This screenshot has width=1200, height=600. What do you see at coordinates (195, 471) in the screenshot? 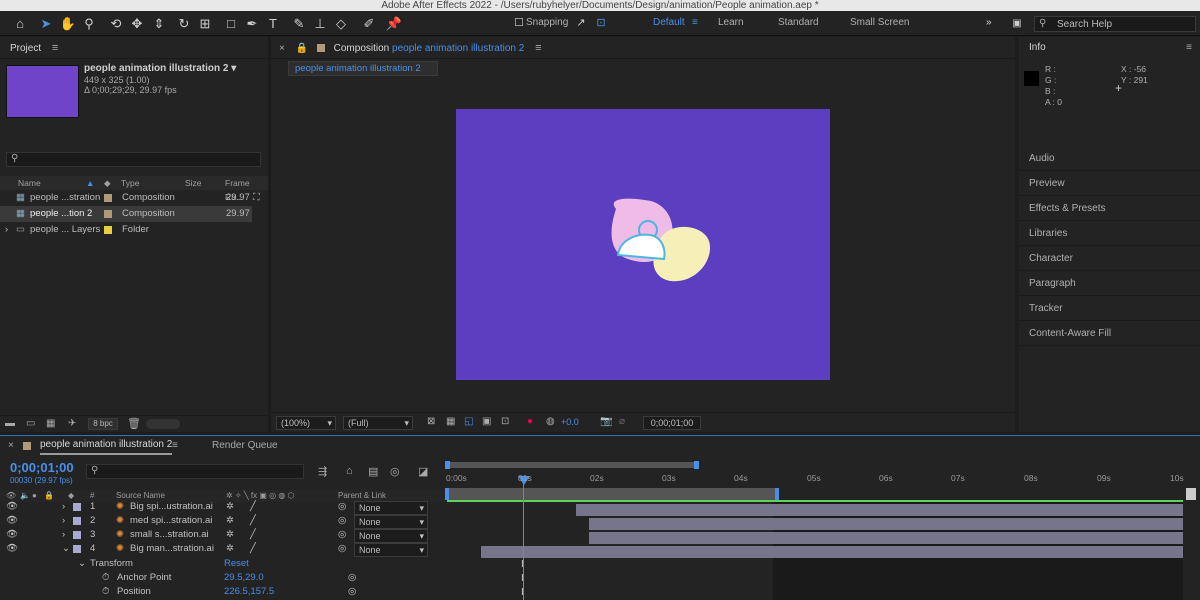
I see `timeline-search-input: ⚲` at bounding box center [195, 471].